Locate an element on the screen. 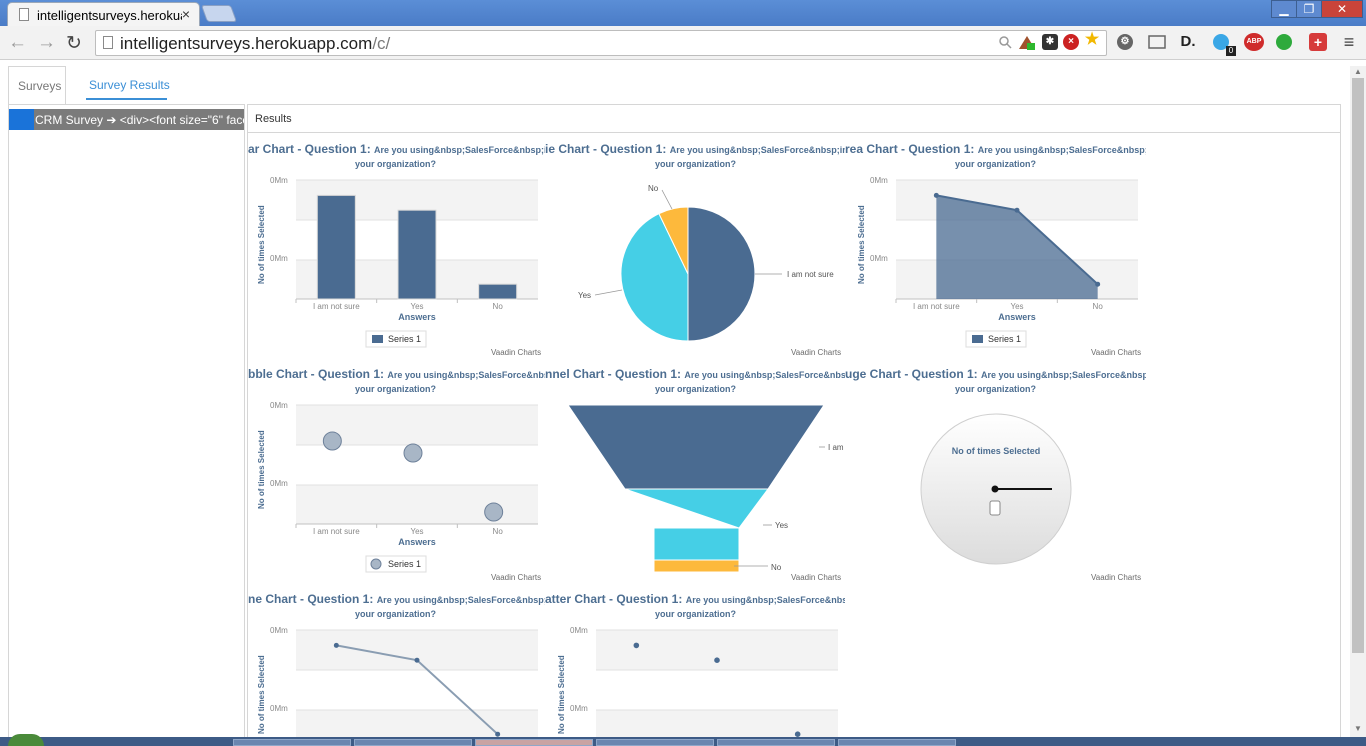 The image size is (1366, 746). gauge-pivot is located at coordinates (995, 489).